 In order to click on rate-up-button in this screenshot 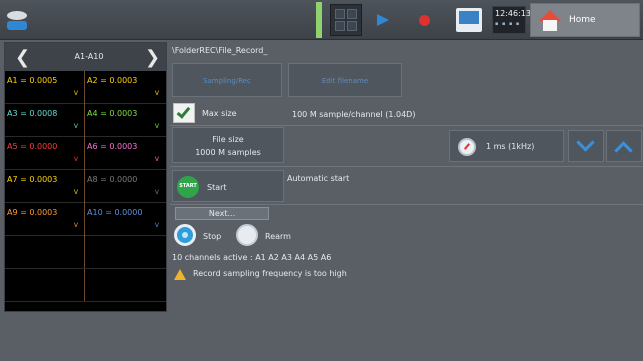, I will do `click(624, 146)`.